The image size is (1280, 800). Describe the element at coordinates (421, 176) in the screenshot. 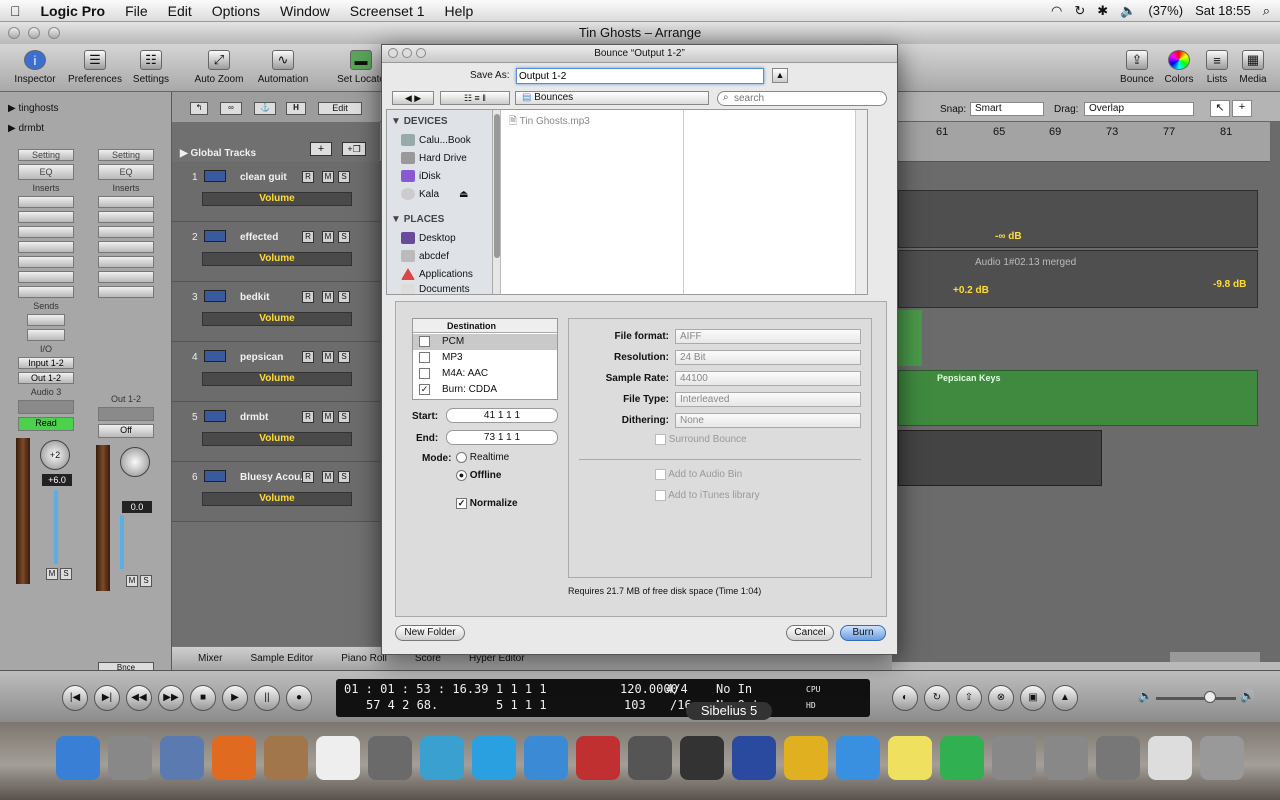

I see `device-idisk: iDisk` at that location.